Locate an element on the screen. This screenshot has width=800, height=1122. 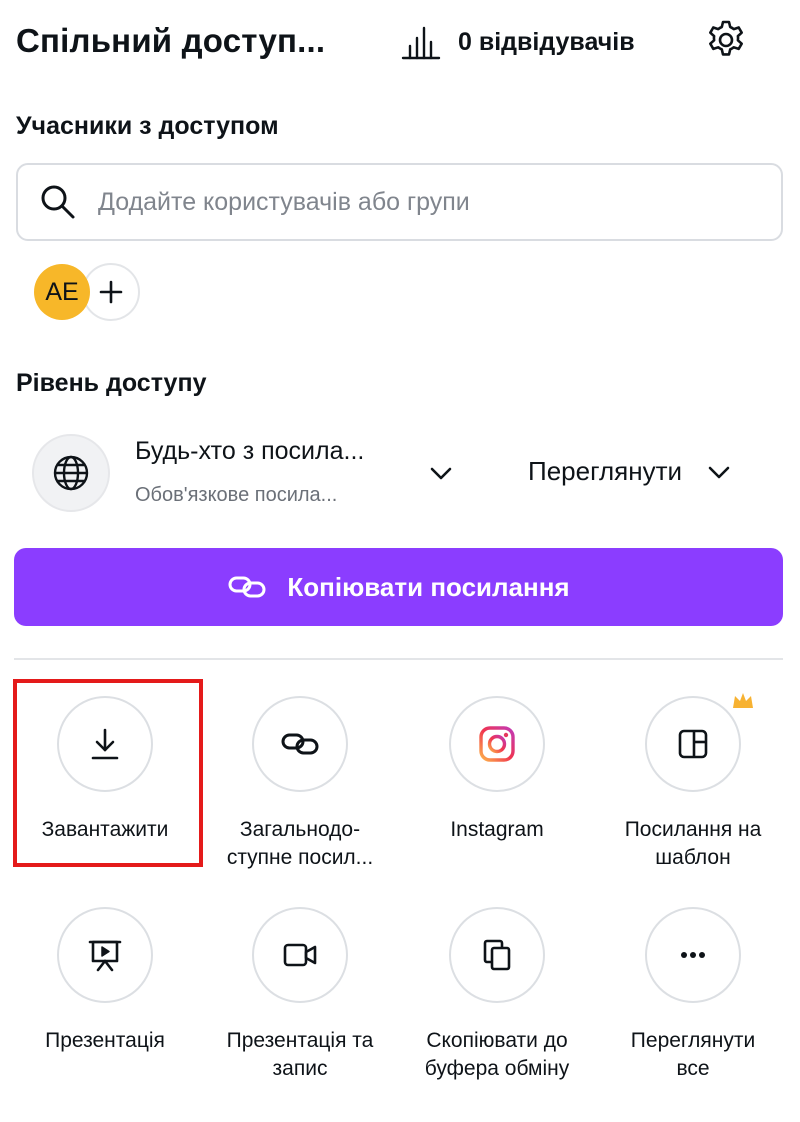
avatar: AE is located at coordinates (62, 292).